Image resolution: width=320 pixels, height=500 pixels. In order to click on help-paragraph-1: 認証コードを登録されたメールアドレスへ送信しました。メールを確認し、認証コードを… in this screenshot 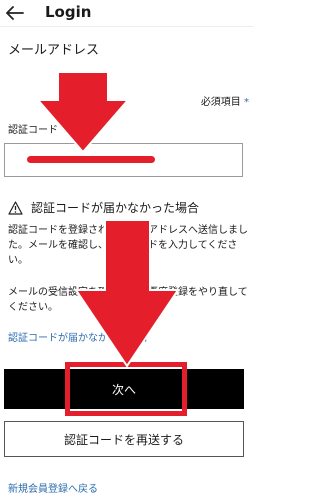, I will do `click(128, 245)`.